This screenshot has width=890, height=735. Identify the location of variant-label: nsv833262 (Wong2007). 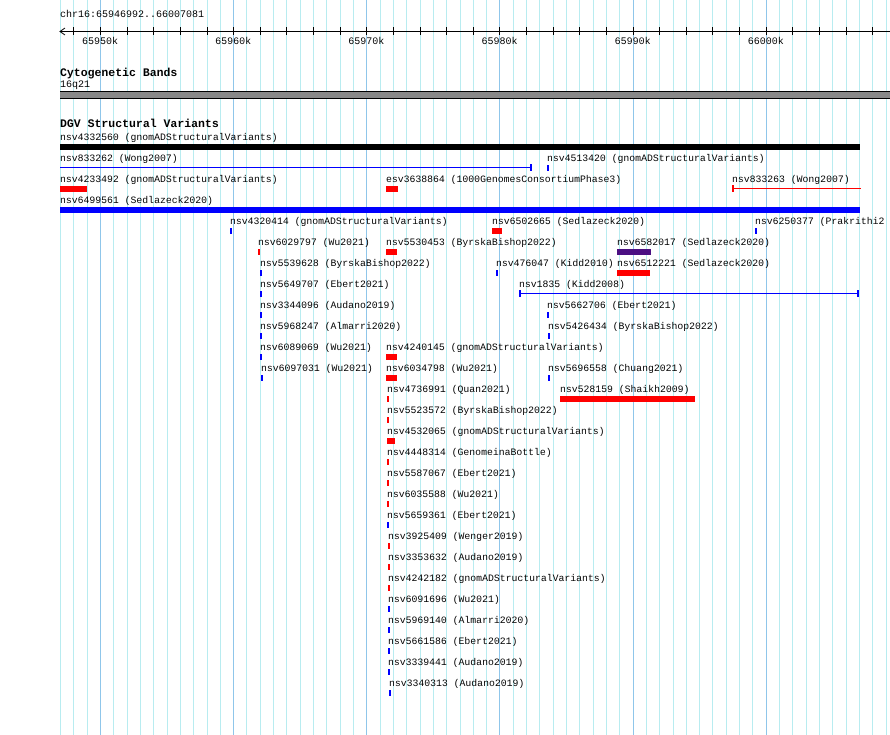
(119, 159).